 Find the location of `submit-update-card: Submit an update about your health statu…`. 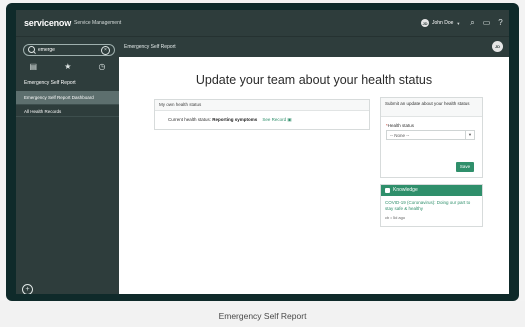

submit-update-card: Submit an update about your health statu… is located at coordinates (431, 137).